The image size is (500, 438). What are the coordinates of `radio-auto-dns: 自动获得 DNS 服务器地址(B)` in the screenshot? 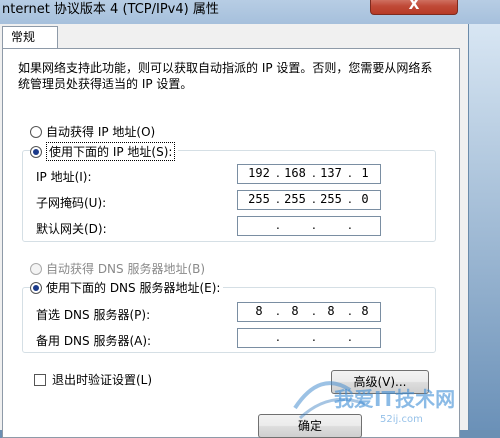 It's located at (117, 268).